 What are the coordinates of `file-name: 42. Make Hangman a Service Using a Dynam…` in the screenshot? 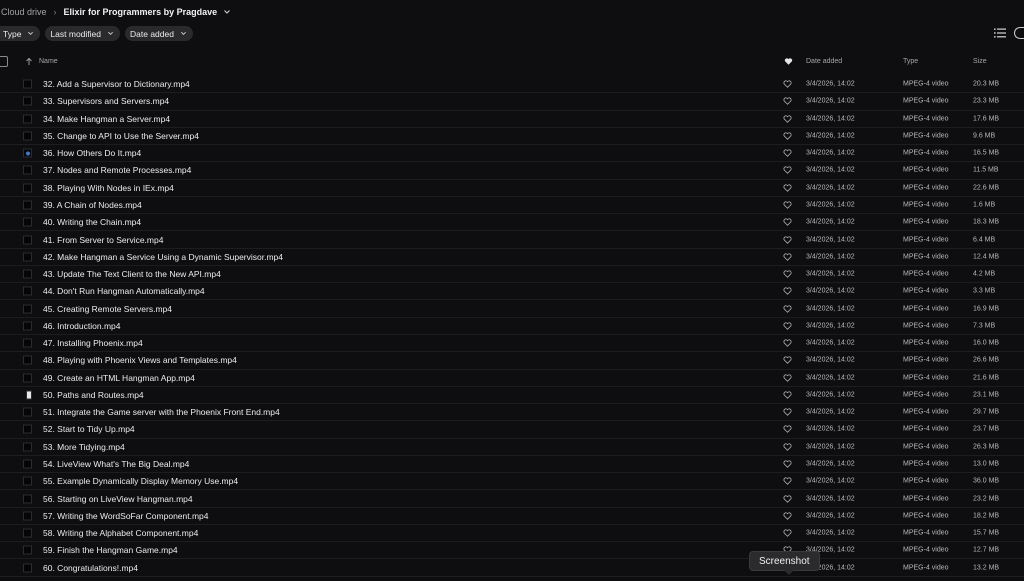 It's located at (163, 257).